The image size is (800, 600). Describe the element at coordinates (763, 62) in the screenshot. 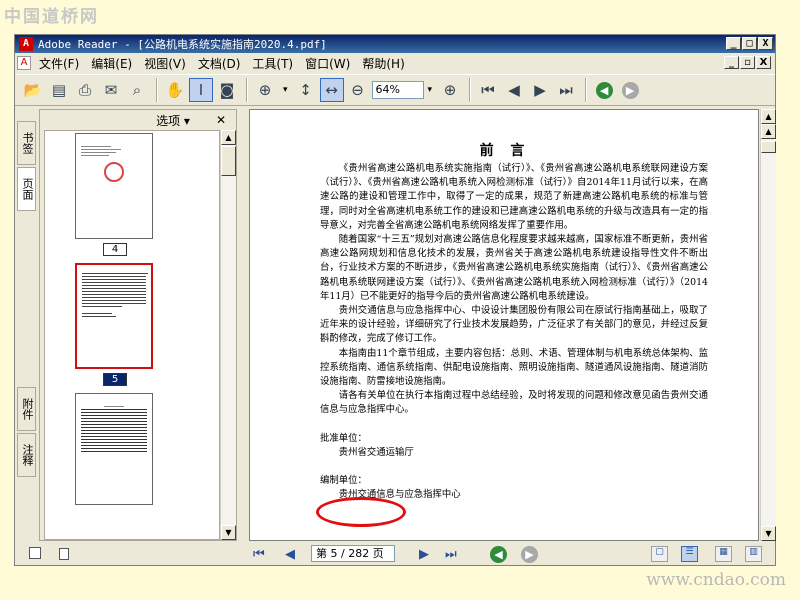

I see `doc-close-button: X` at that location.